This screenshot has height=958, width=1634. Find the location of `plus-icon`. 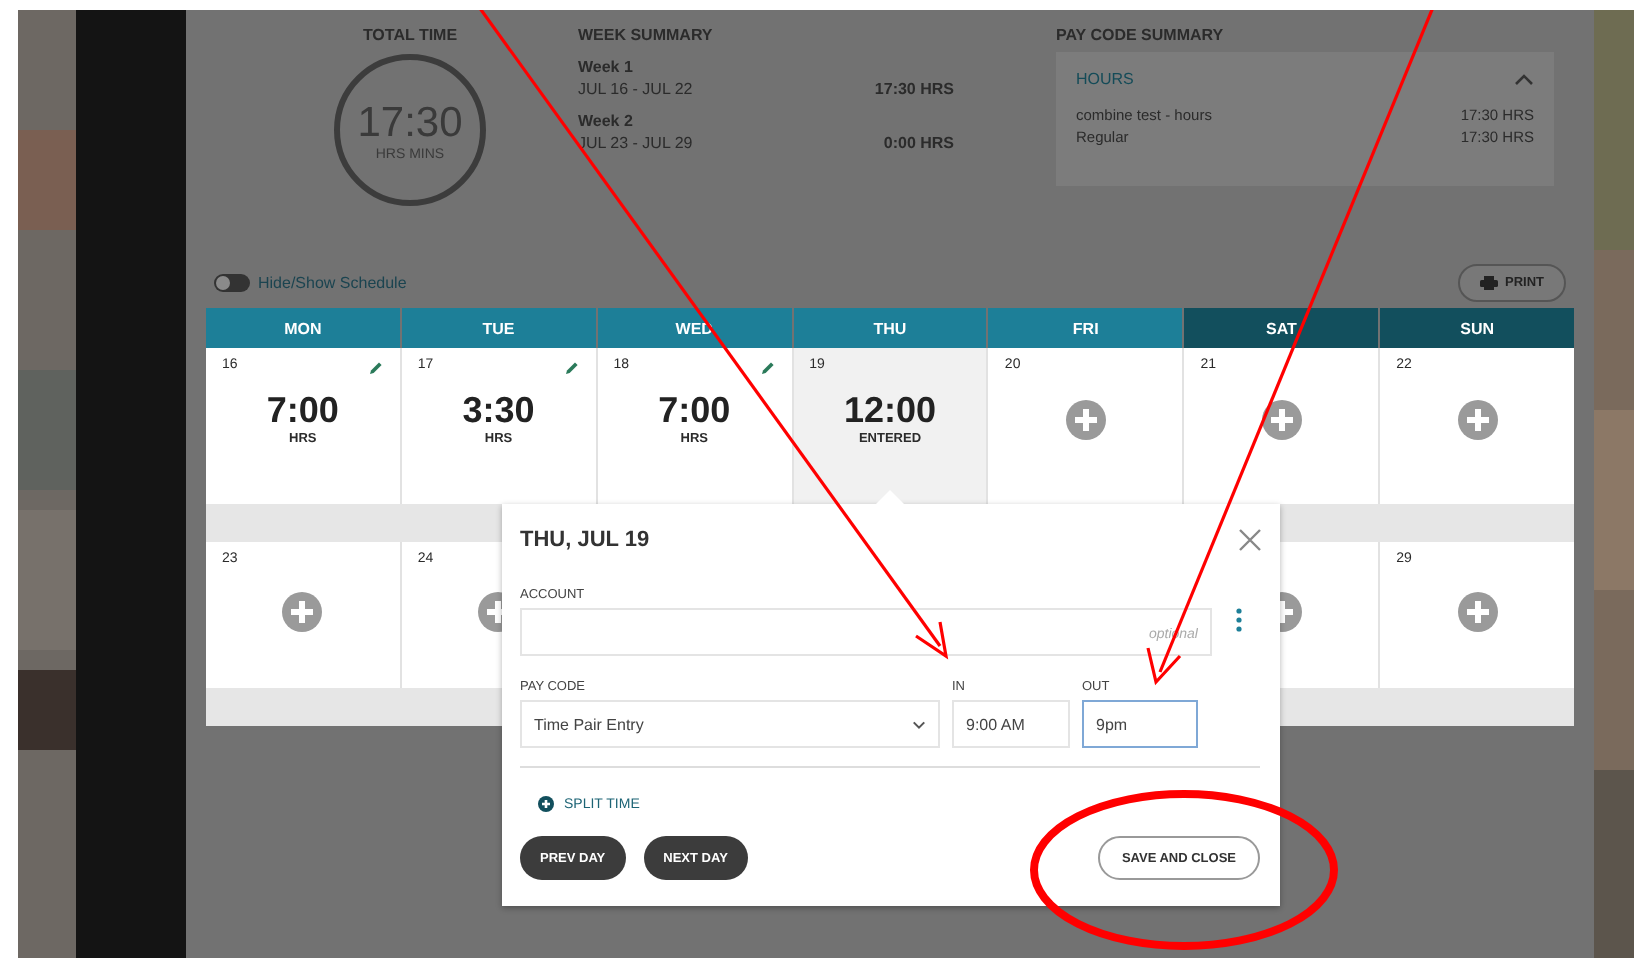

plus-icon is located at coordinates (546, 804).